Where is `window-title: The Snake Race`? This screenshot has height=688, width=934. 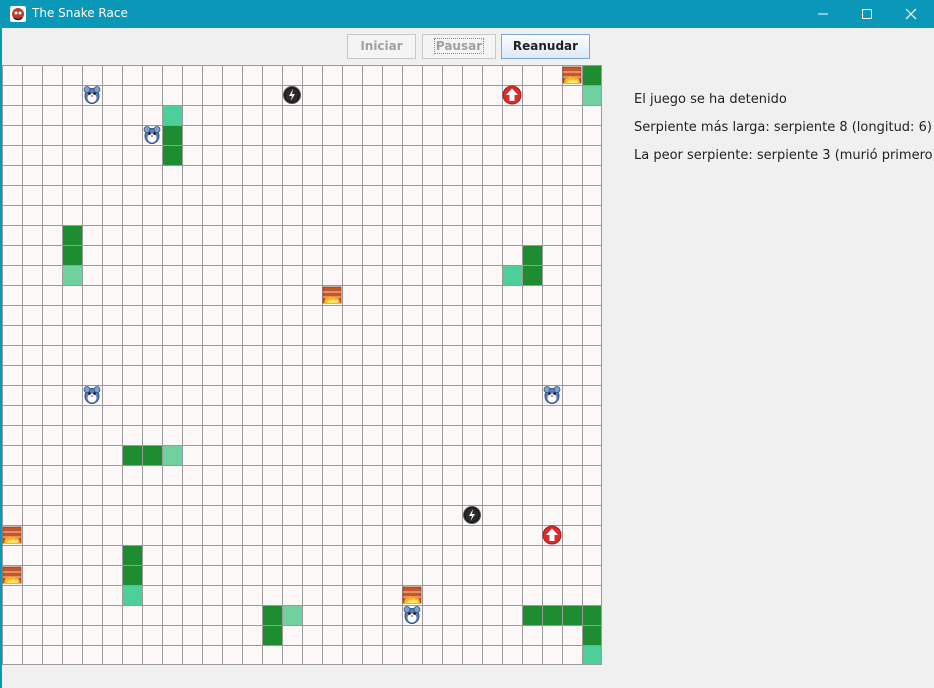
window-title: The Snake Race is located at coordinates (80, 13).